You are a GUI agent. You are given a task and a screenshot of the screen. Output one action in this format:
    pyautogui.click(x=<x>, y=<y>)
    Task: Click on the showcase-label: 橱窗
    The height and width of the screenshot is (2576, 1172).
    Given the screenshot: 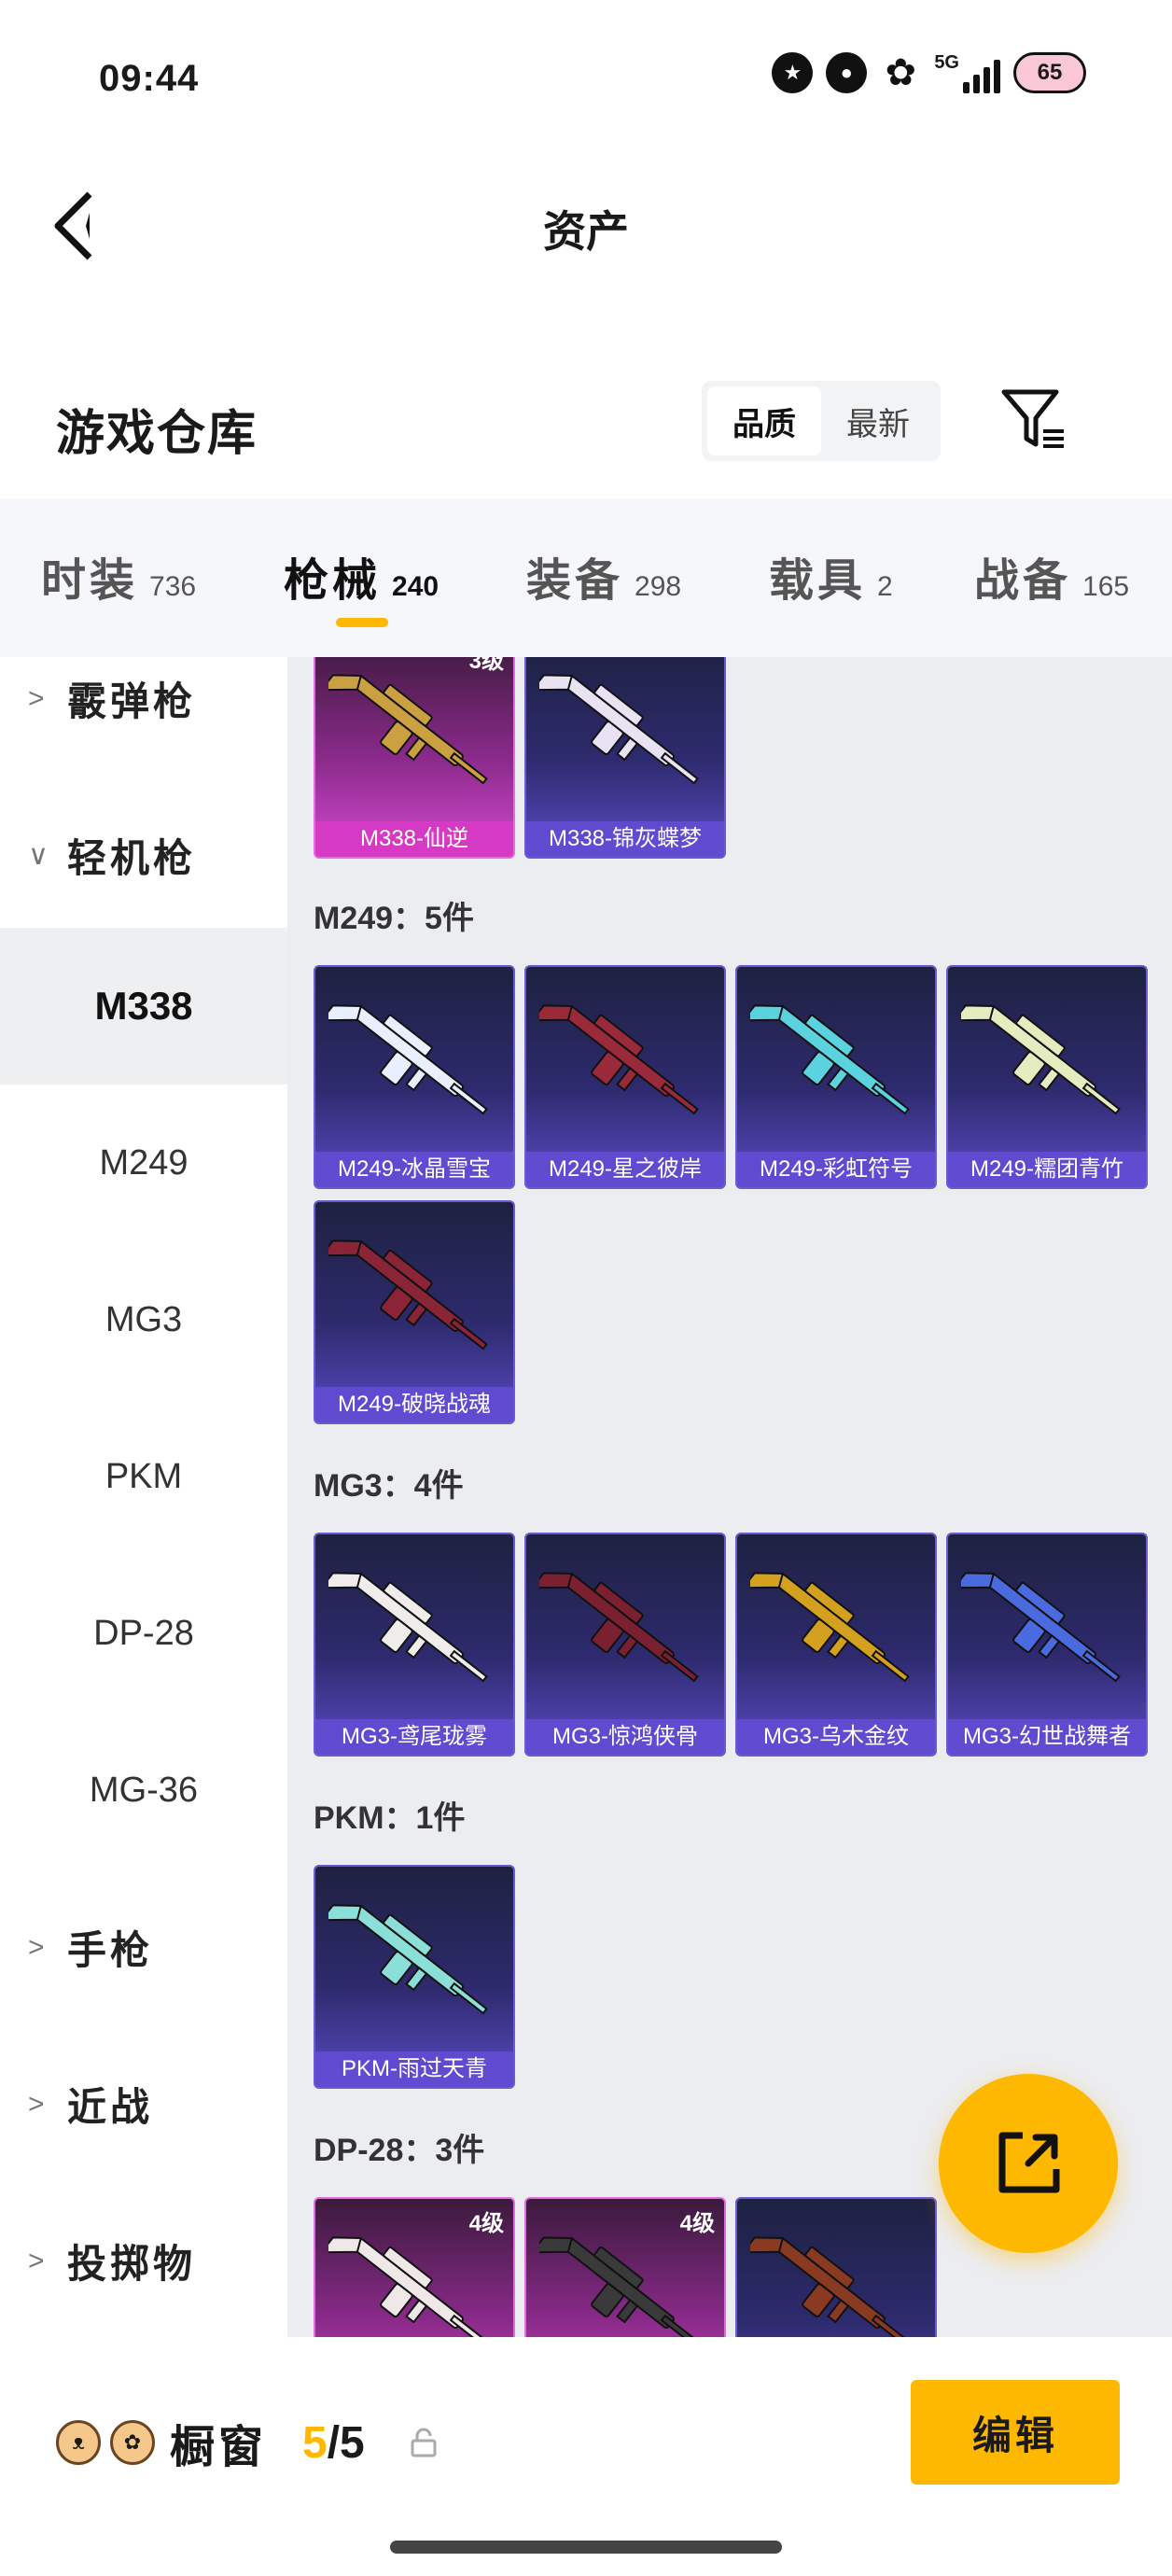 What is the action you would take?
    pyautogui.click(x=219, y=2447)
    